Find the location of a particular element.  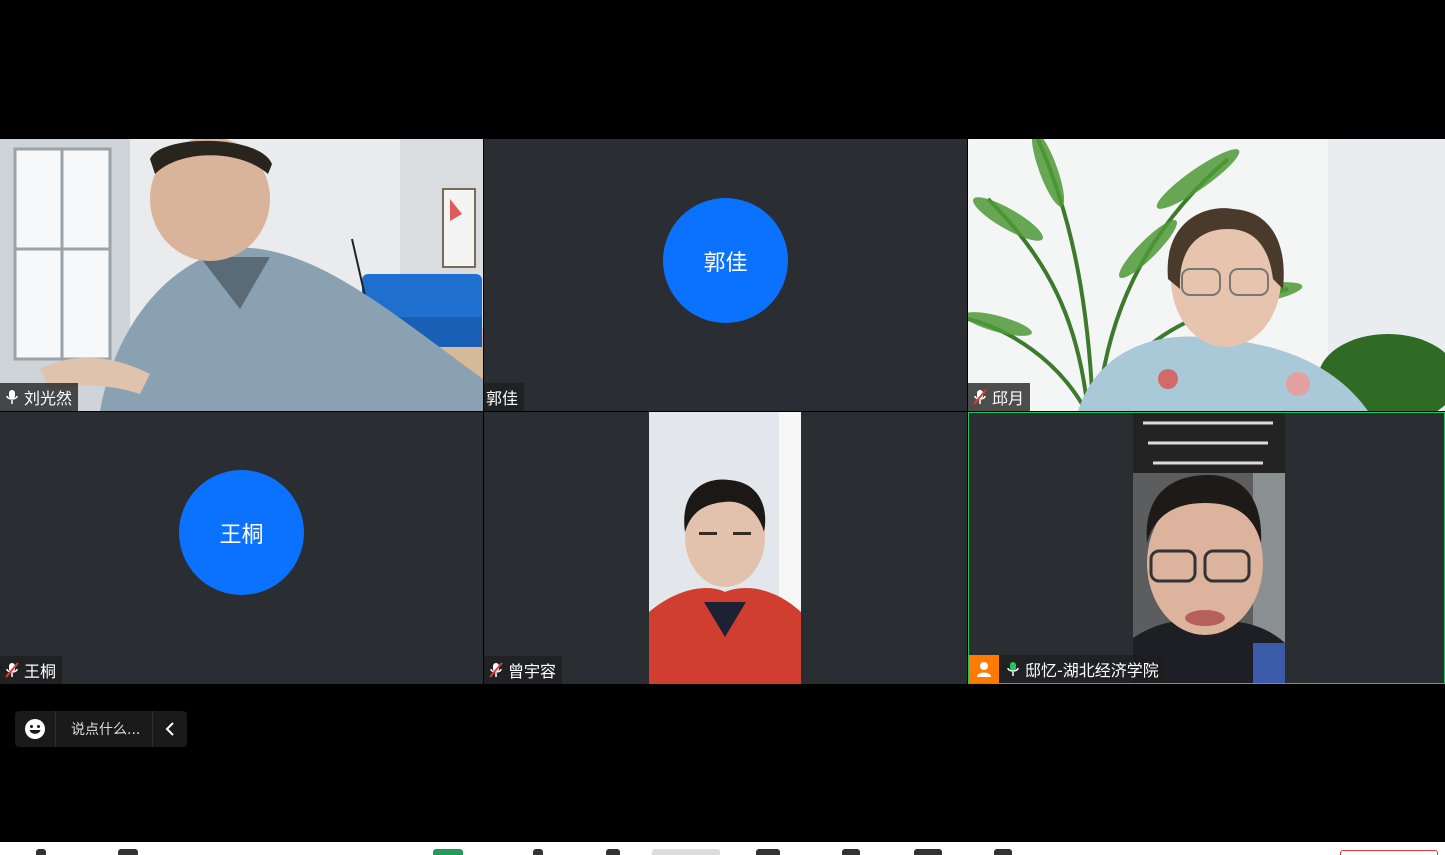

participant-name: 曾宇容 is located at coordinates (532, 671).